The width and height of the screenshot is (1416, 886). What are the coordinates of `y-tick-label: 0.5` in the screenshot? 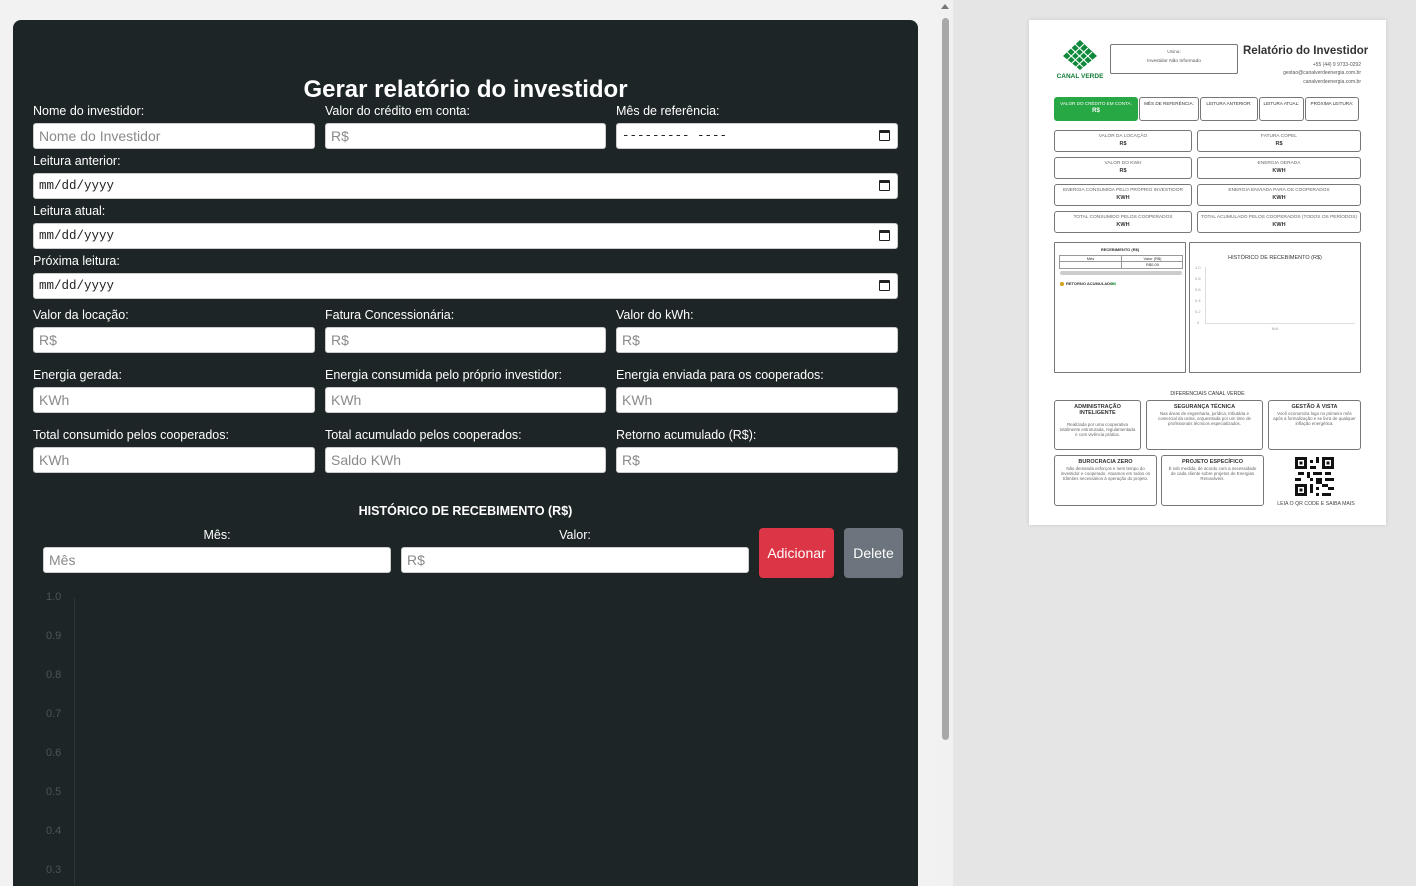 It's located at (54, 792).